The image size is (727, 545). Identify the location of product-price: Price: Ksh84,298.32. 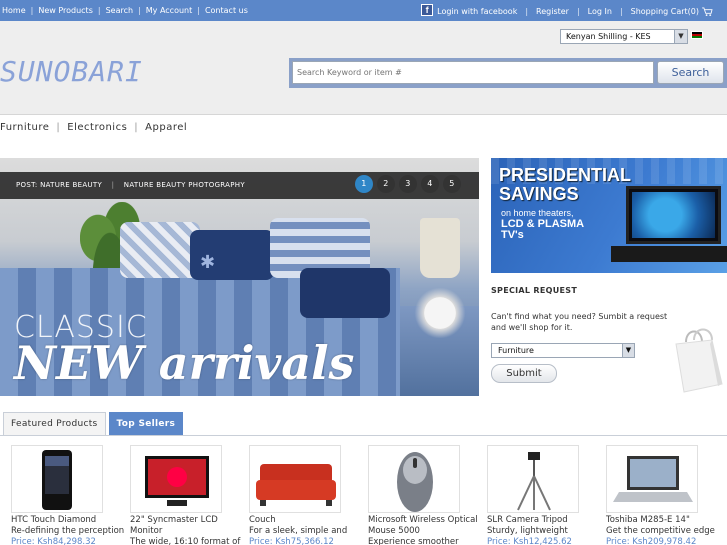
(53, 541).